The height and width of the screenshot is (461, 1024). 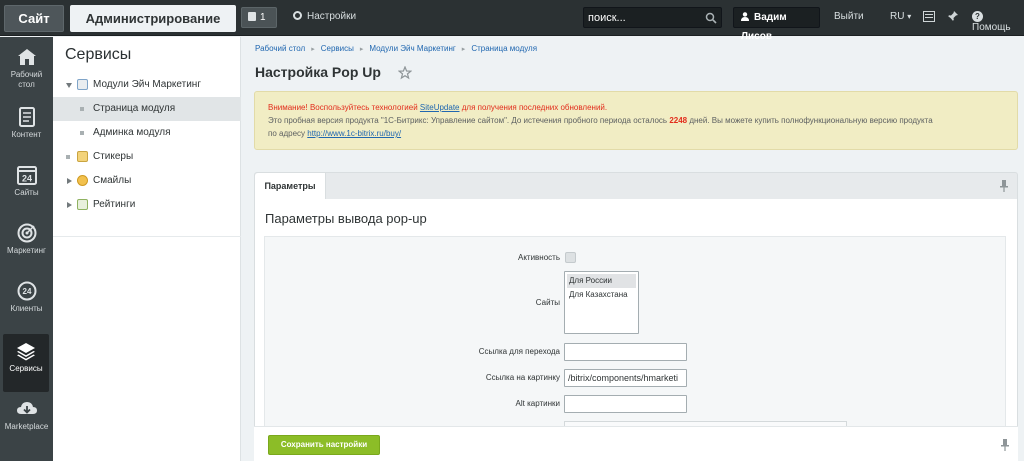 What do you see at coordinates (147, 157) in the screenshot?
I see `tree-item-stickers: Стикеры` at bounding box center [147, 157].